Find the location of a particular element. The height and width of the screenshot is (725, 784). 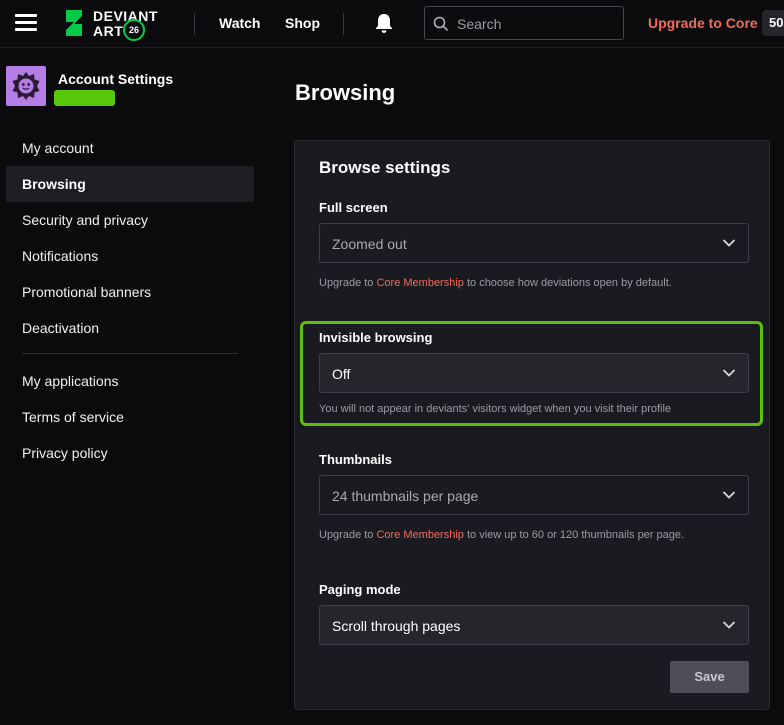

paging-mode-value: Scroll through pages is located at coordinates (396, 626).